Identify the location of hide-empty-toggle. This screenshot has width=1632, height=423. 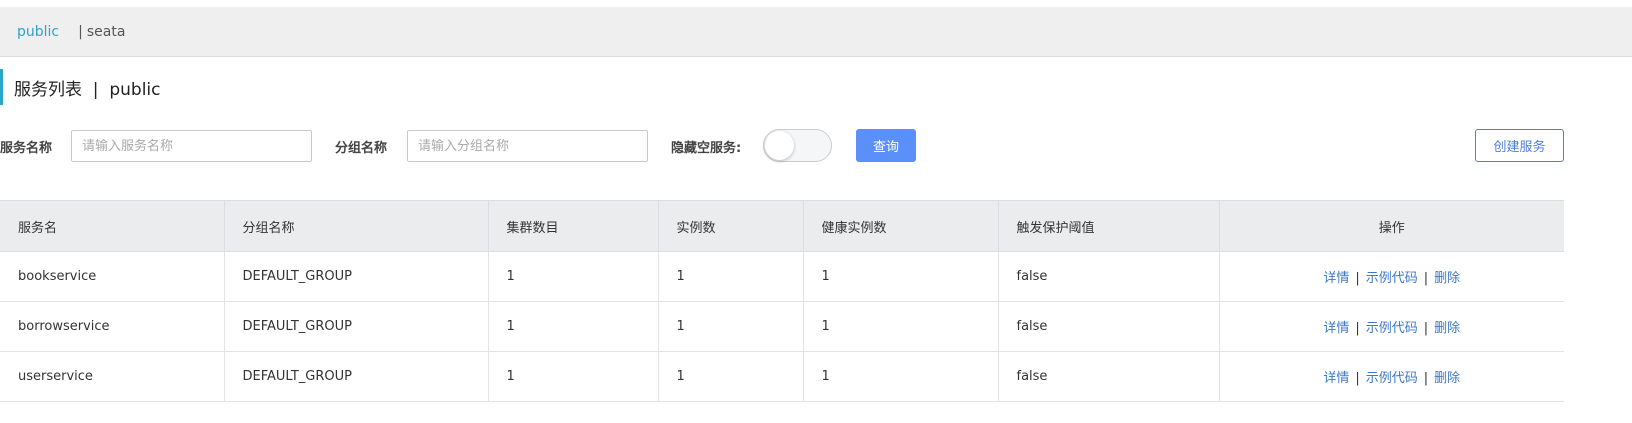
(797, 145).